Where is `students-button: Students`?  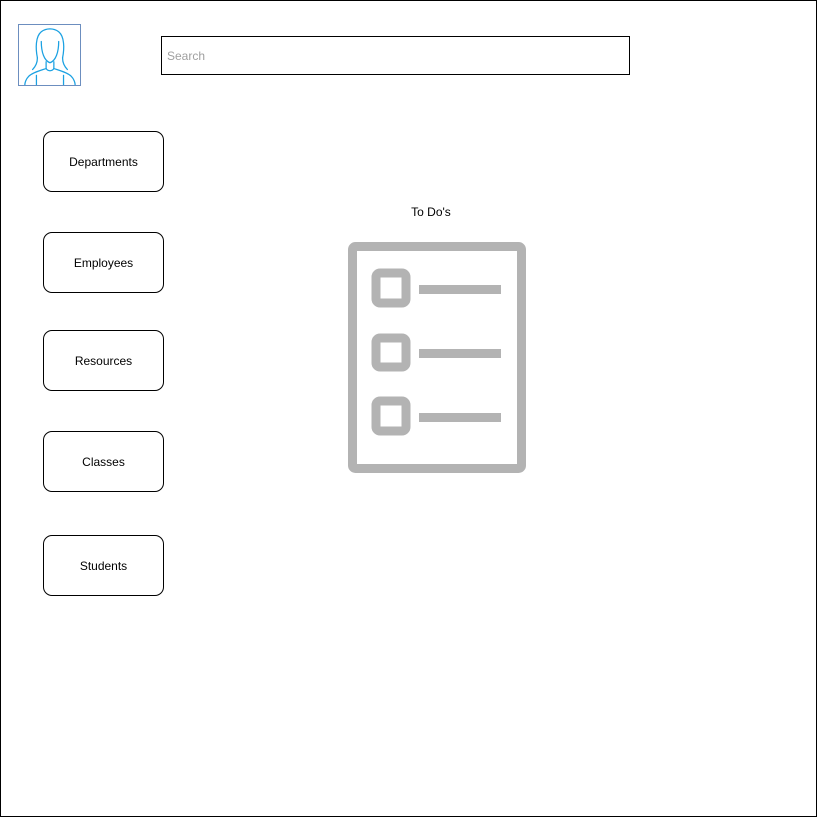 students-button: Students is located at coordinates (103, 565).